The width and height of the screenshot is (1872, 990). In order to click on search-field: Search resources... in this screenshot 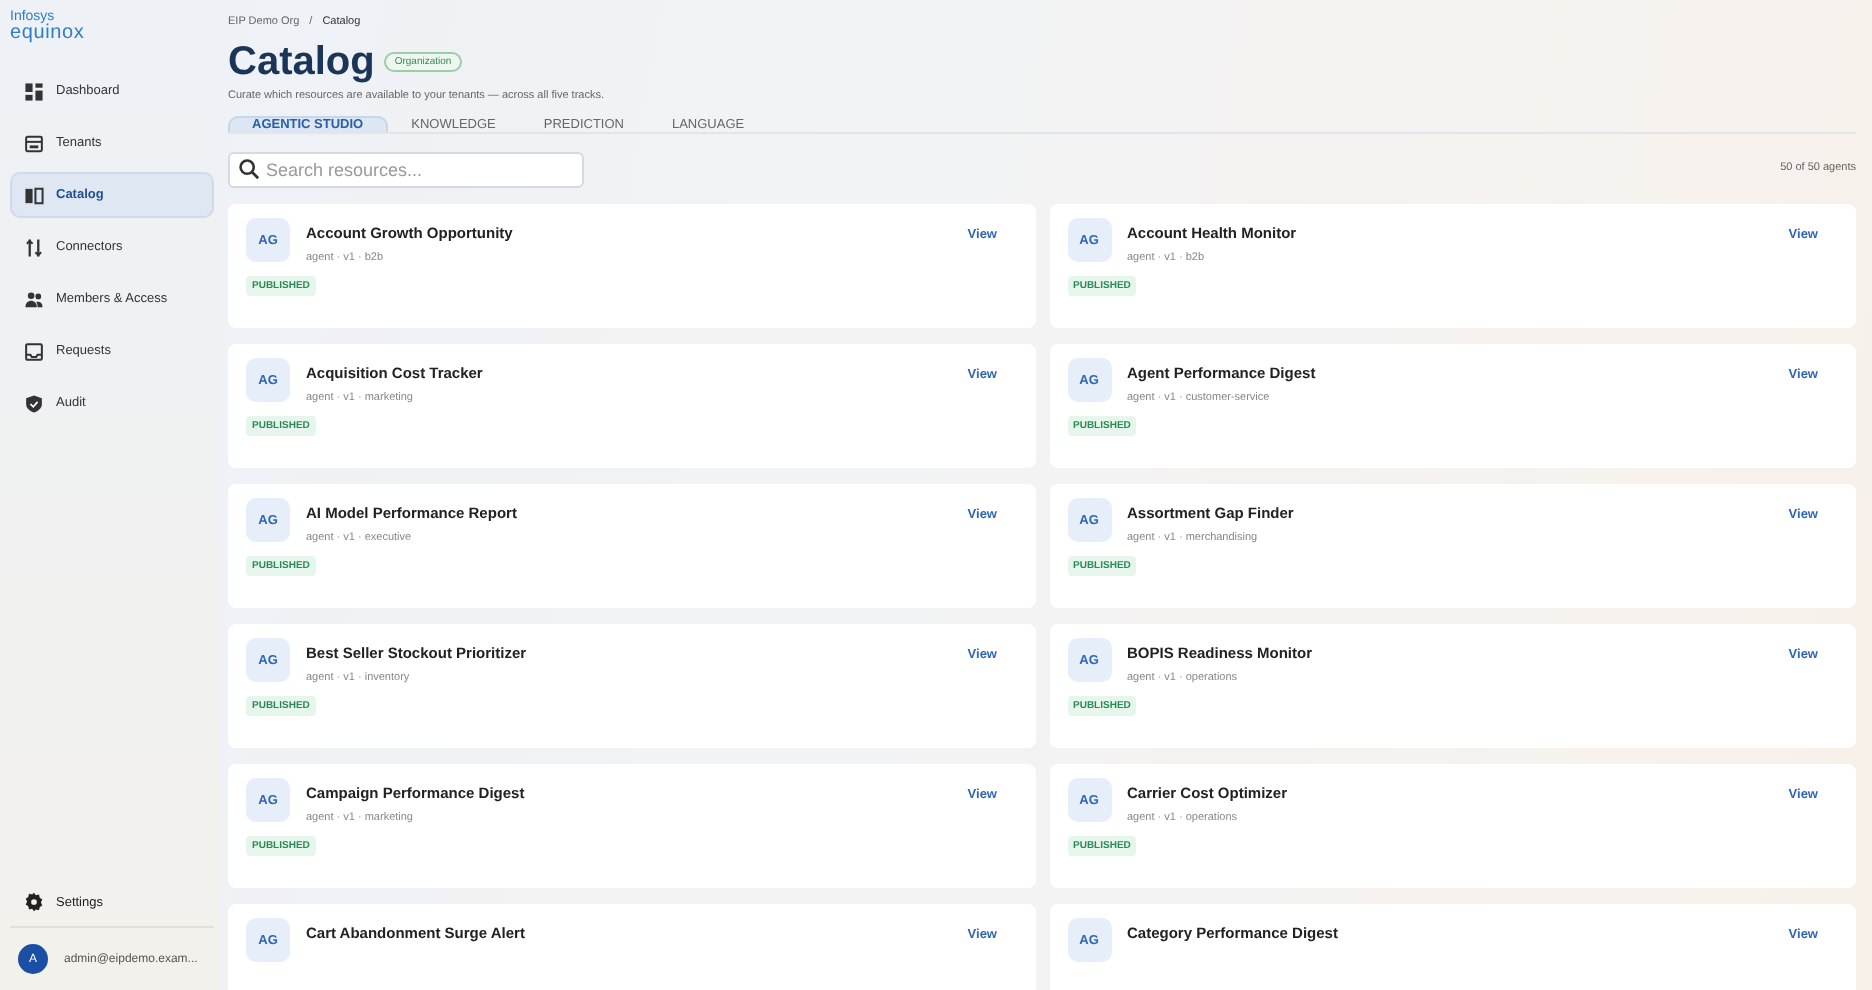, I will do `click(406, 170)`.